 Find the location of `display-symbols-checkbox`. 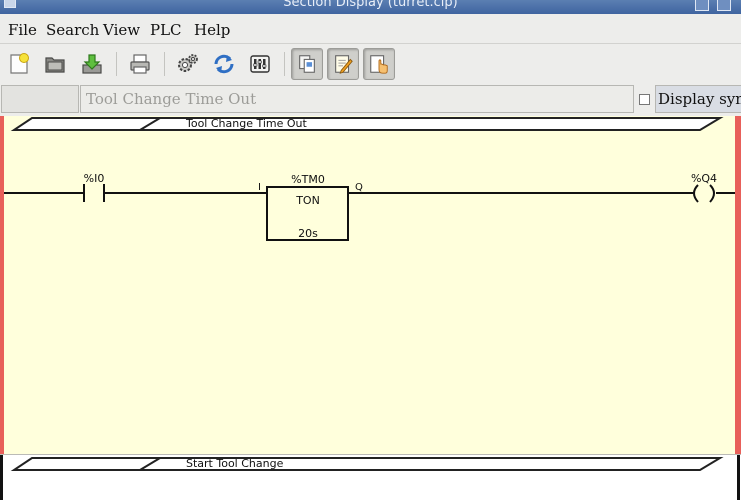

display-symbols-checkbox is located at coordinates (644, 99).